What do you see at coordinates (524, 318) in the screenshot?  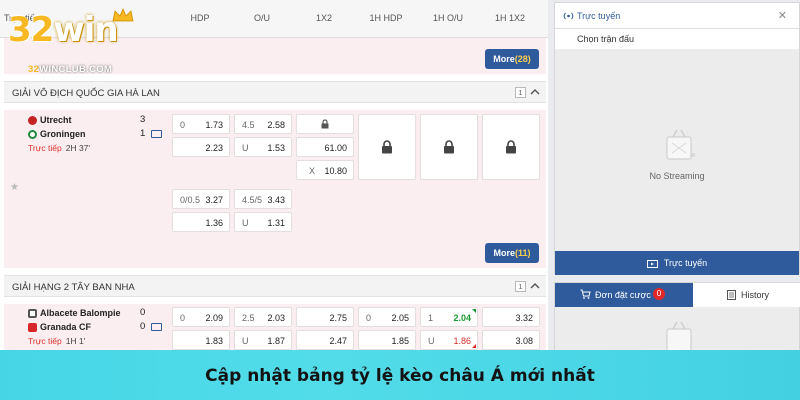 I see `odds-value: 3.32` at bounding box center [524, 318].